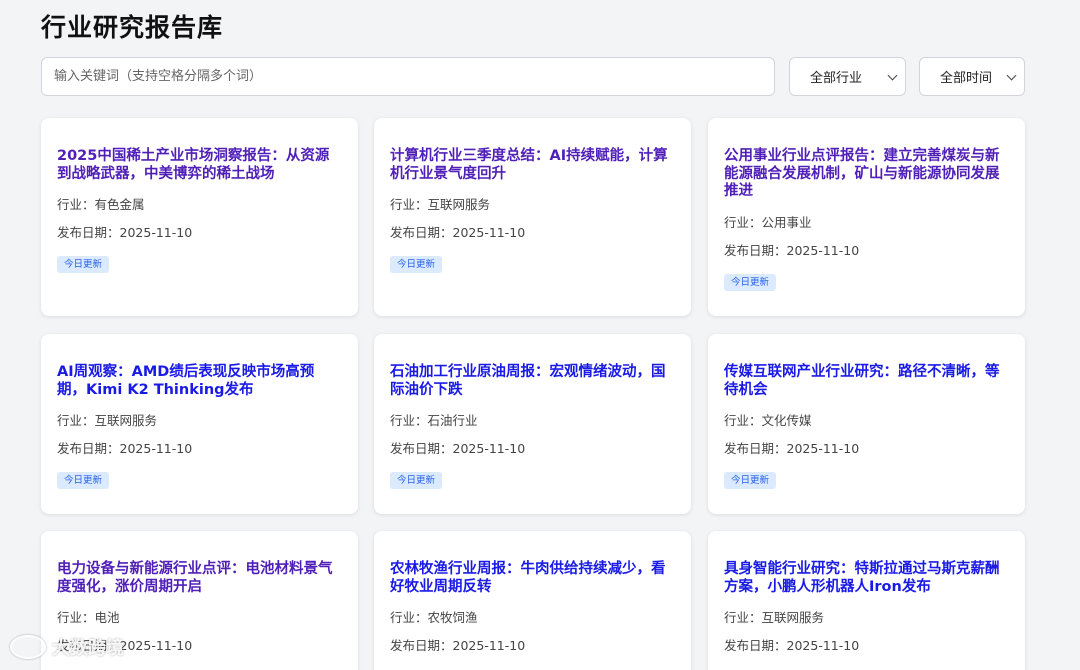  What do you see at coordinates (434, 617) in the screenshot?
I see `report-industry: 行业：农牧饲渔` at bounding box center [434, 617].